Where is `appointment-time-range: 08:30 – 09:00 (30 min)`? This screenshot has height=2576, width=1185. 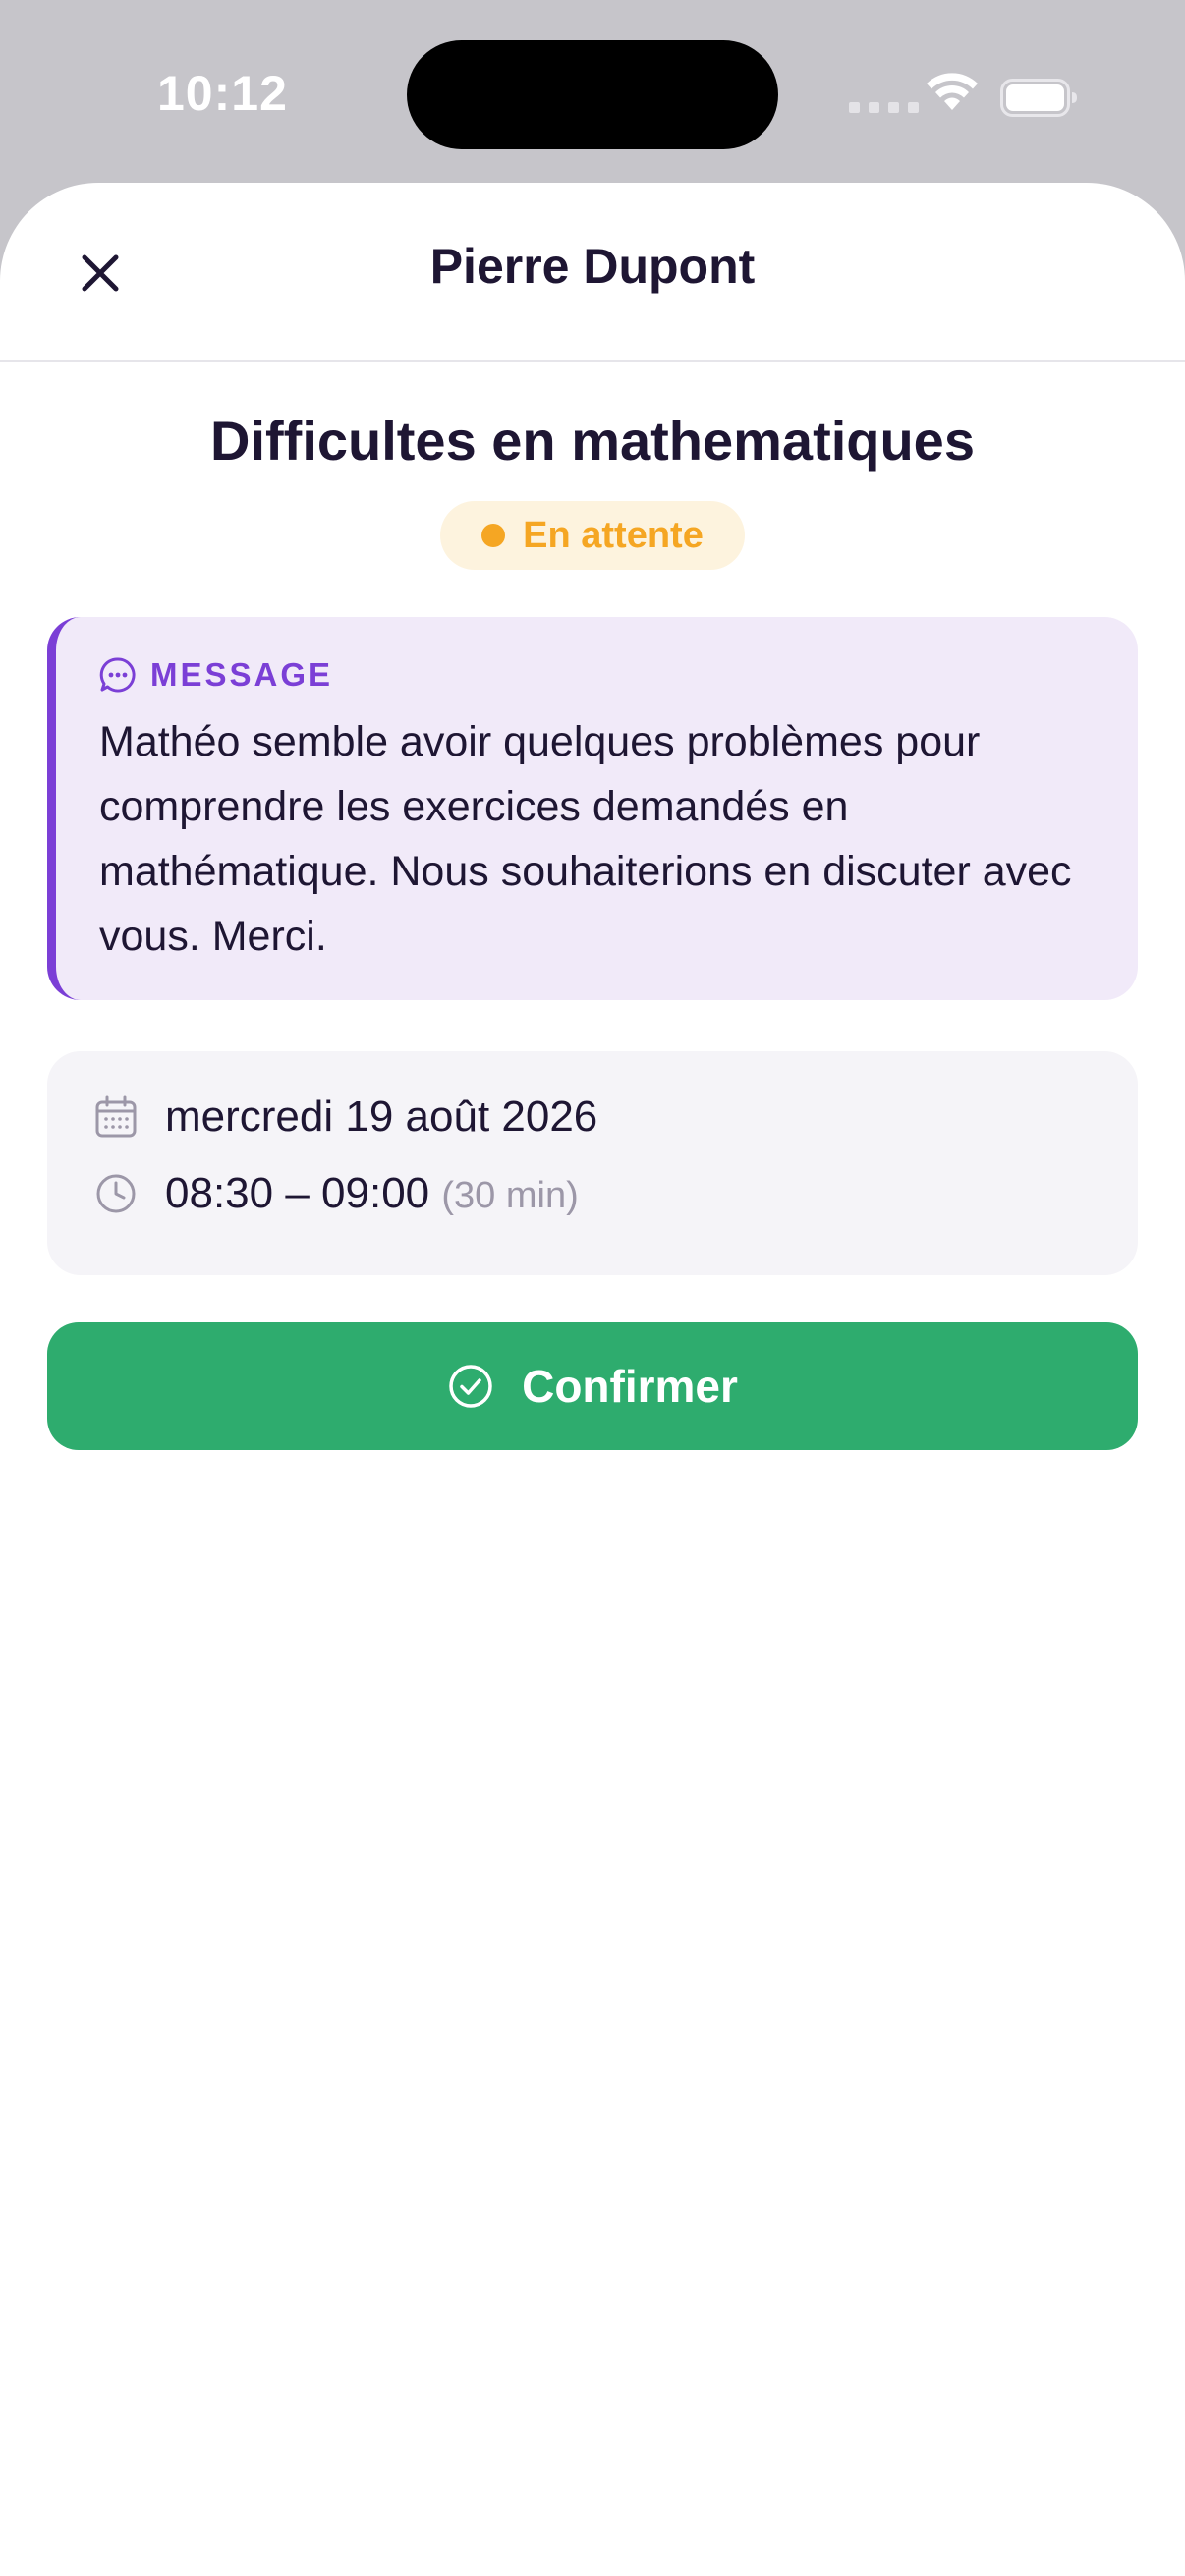 appointment-time-range: 08:30 – 09:00 (30 min) is located at coordinates (372, 1193).